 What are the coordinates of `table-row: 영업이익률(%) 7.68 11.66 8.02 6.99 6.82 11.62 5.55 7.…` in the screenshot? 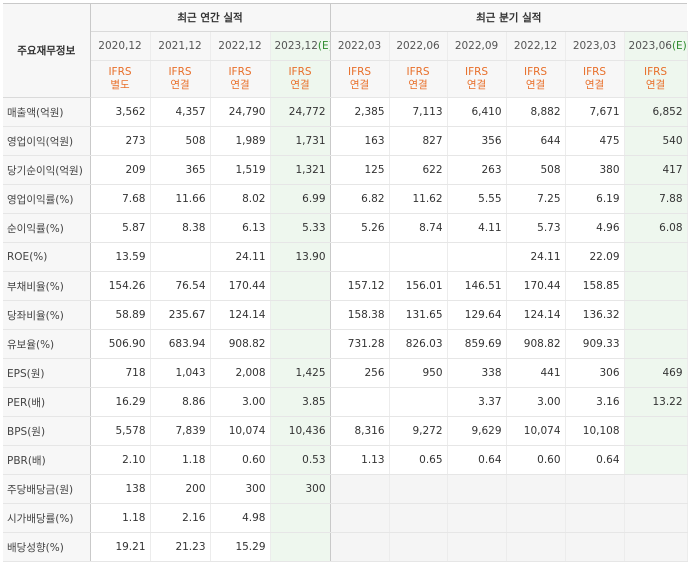 It's located at (345, 199).